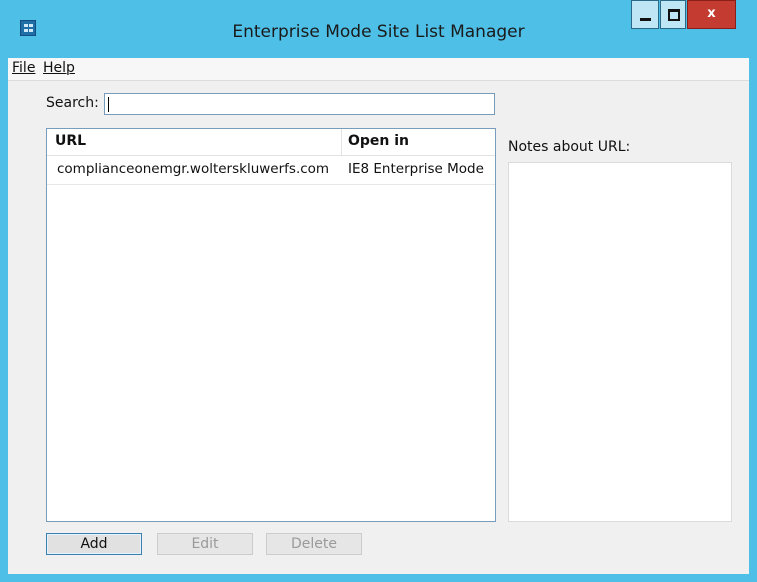 Image resolution: width=757 pixels, height=582 pixels. Describe the element at coordinates (23, 68) in the screenshot. I see `menu-file: File` at that location.